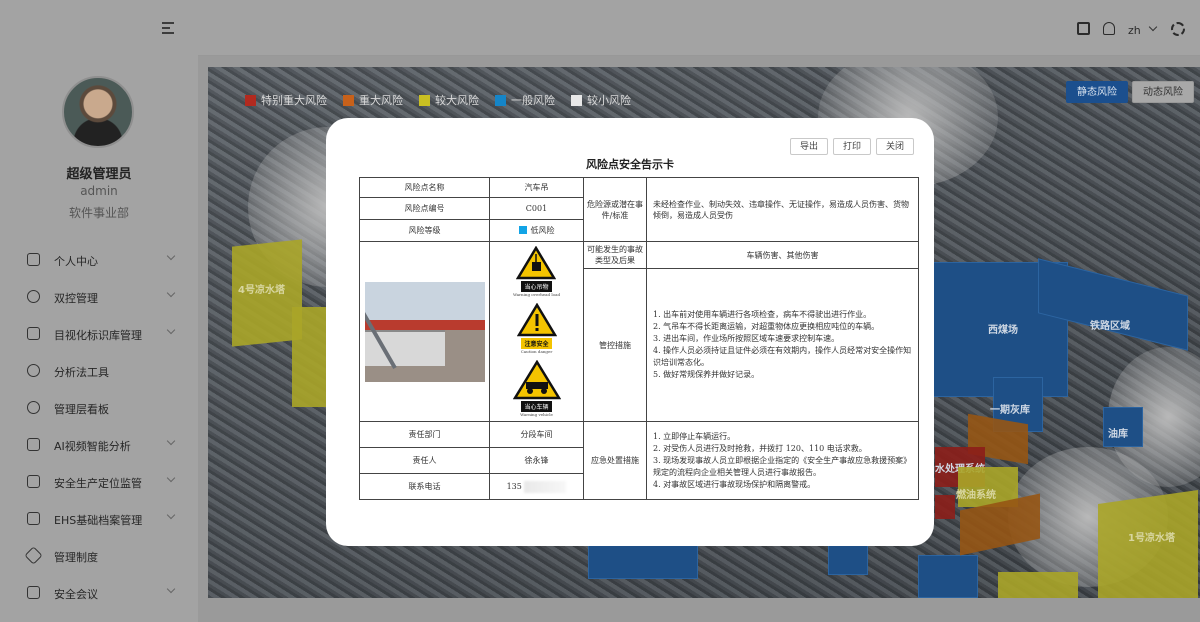  What do you see at coordinates (169, 28) in the screenshot?
I see `menu-collapse-icon` at bounding box center [169, 28].